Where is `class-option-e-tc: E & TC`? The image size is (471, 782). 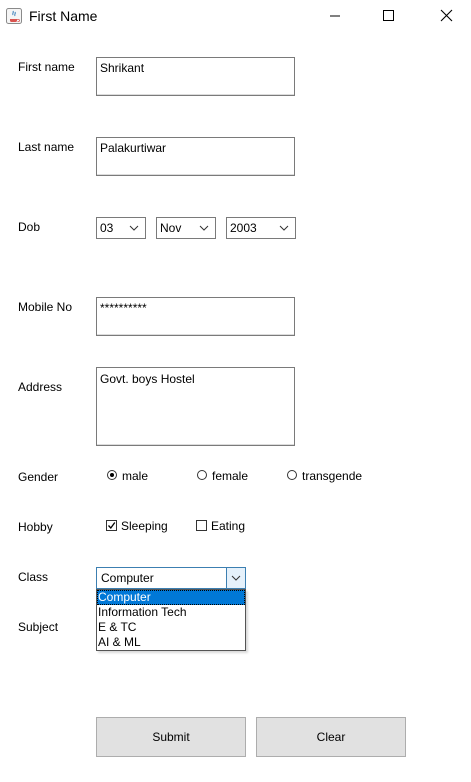 class-option-e-tc: E & TC is located at coordinates (171, 627).